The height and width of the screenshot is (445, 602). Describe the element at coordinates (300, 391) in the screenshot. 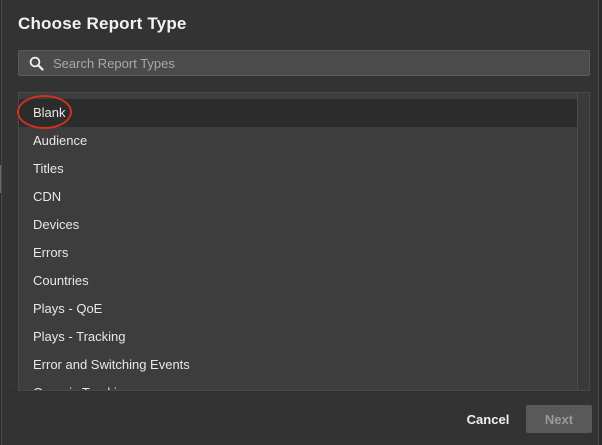

I see `footer-divider` at that location.